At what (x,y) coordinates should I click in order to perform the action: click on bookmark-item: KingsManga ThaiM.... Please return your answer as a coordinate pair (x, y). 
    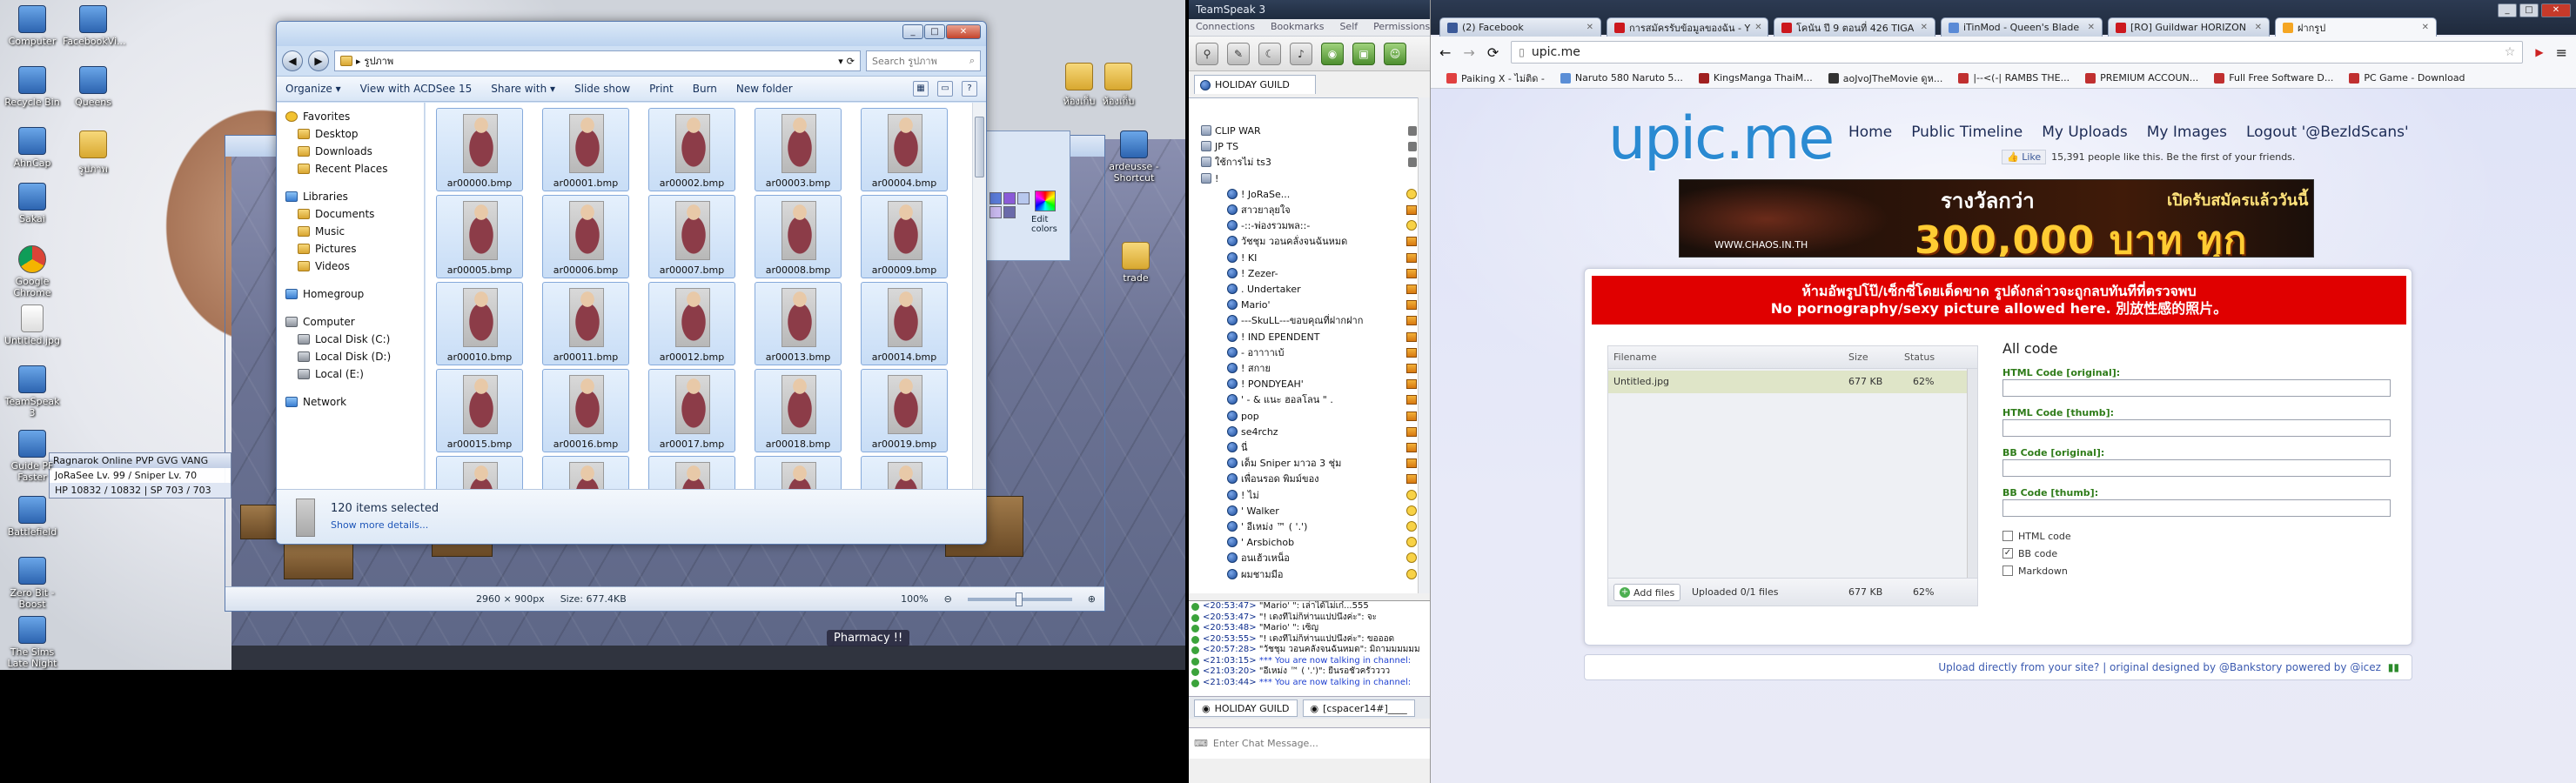
    Looking at the image, I should click on (1755, 78).